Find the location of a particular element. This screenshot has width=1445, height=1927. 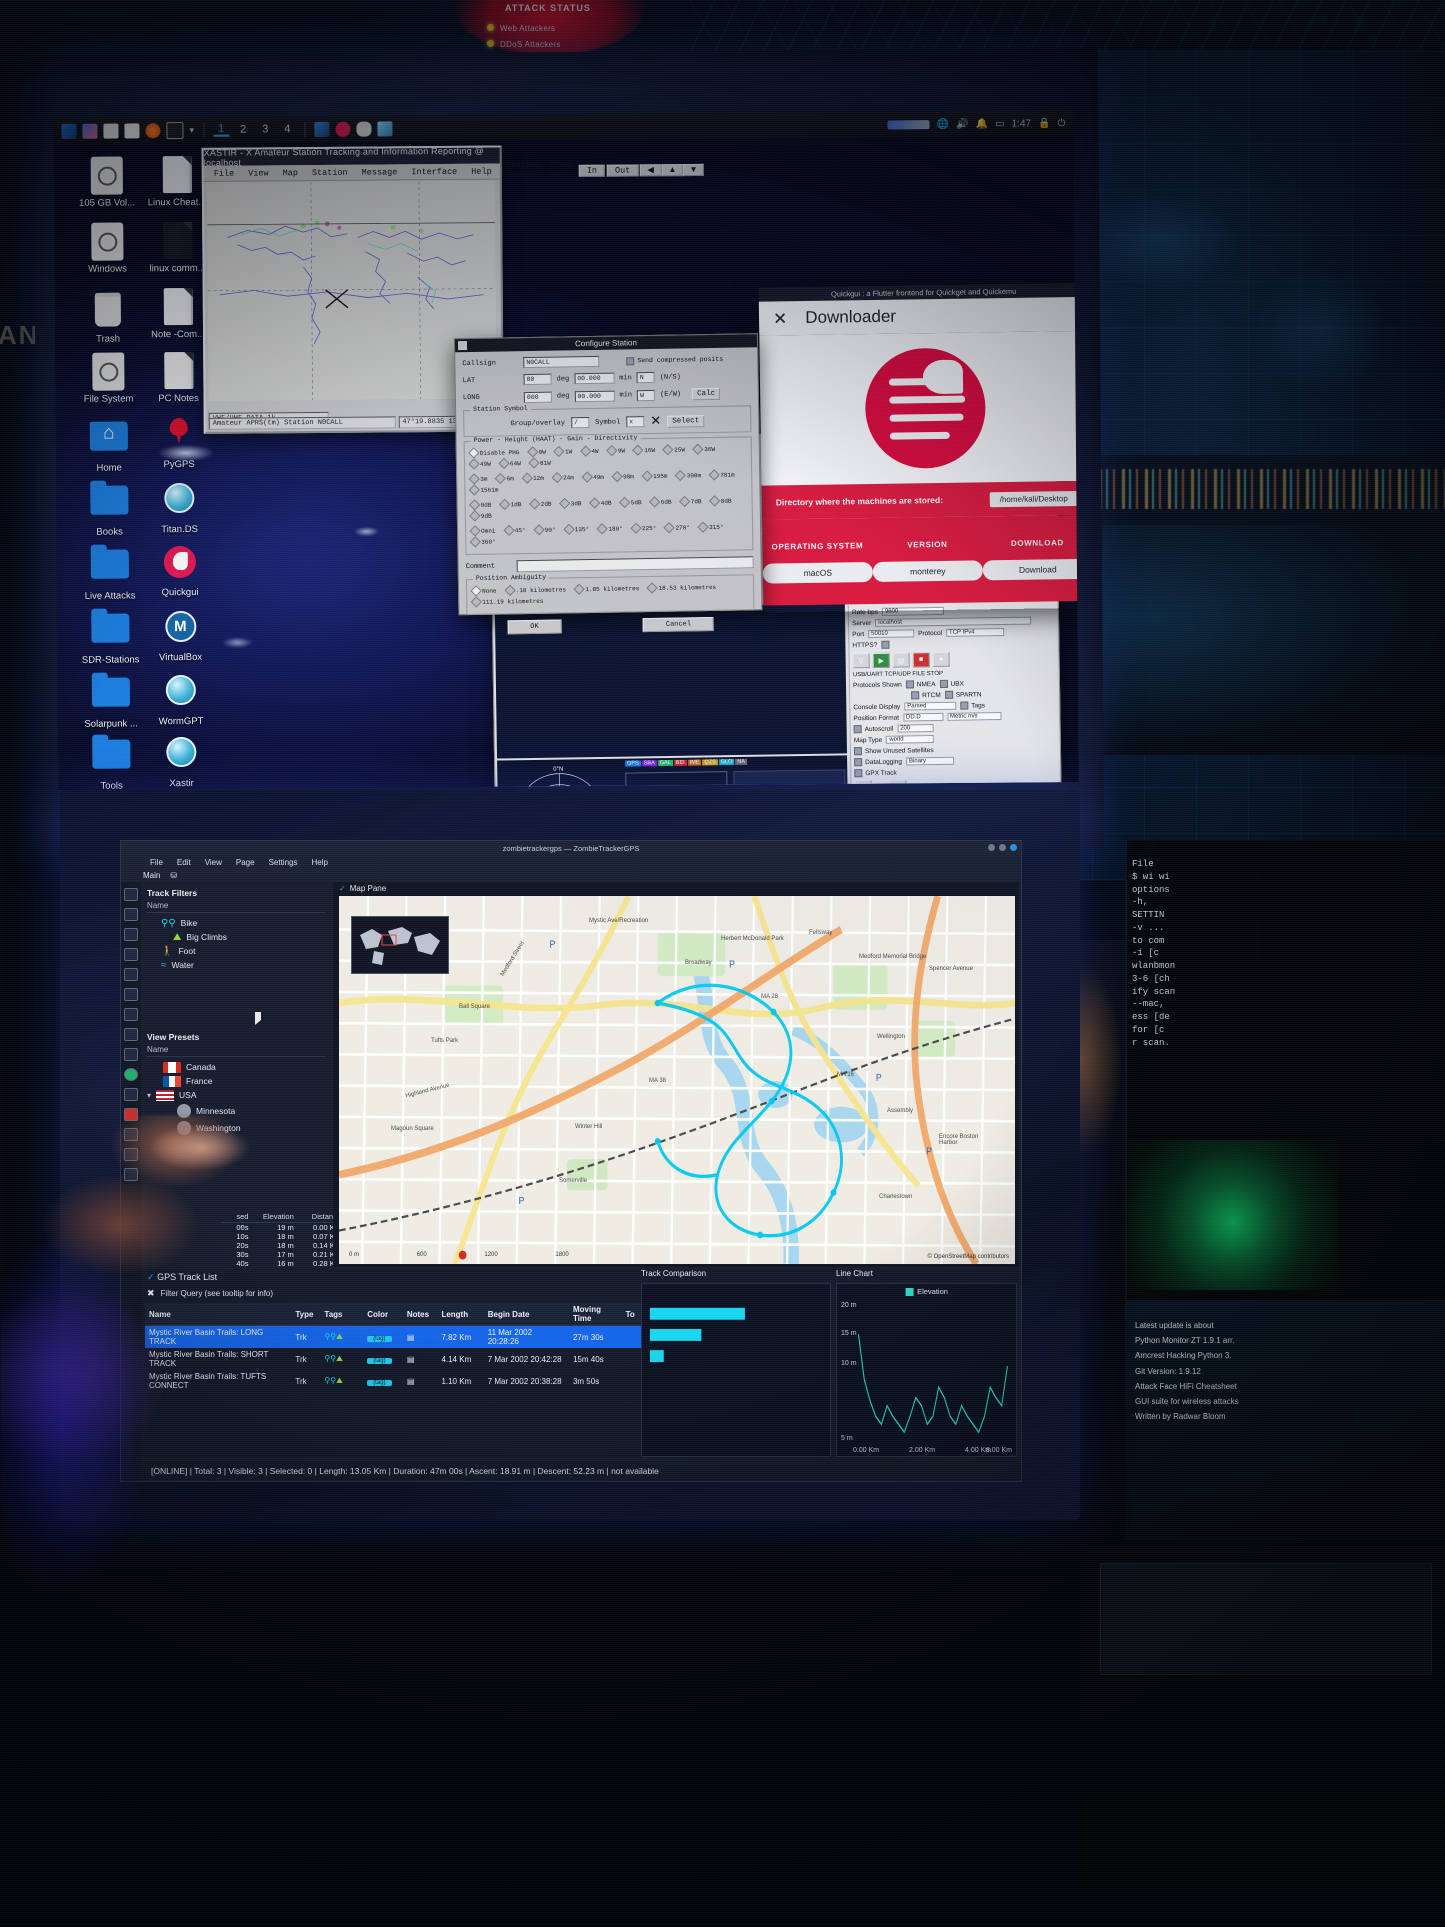

tool-open-icon is located at coordinates (131, 894).